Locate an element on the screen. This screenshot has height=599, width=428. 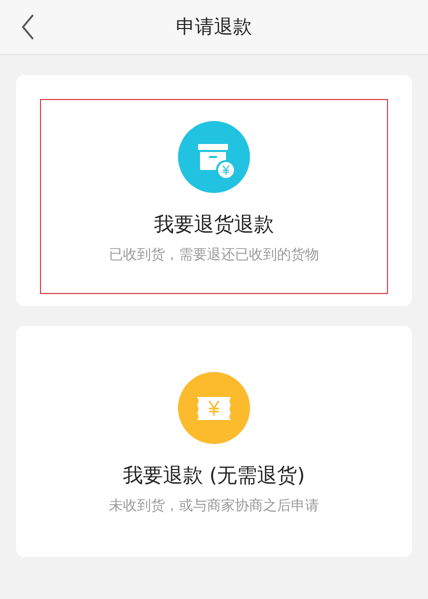
box-yen-icon is located at coordinates (214, 157).